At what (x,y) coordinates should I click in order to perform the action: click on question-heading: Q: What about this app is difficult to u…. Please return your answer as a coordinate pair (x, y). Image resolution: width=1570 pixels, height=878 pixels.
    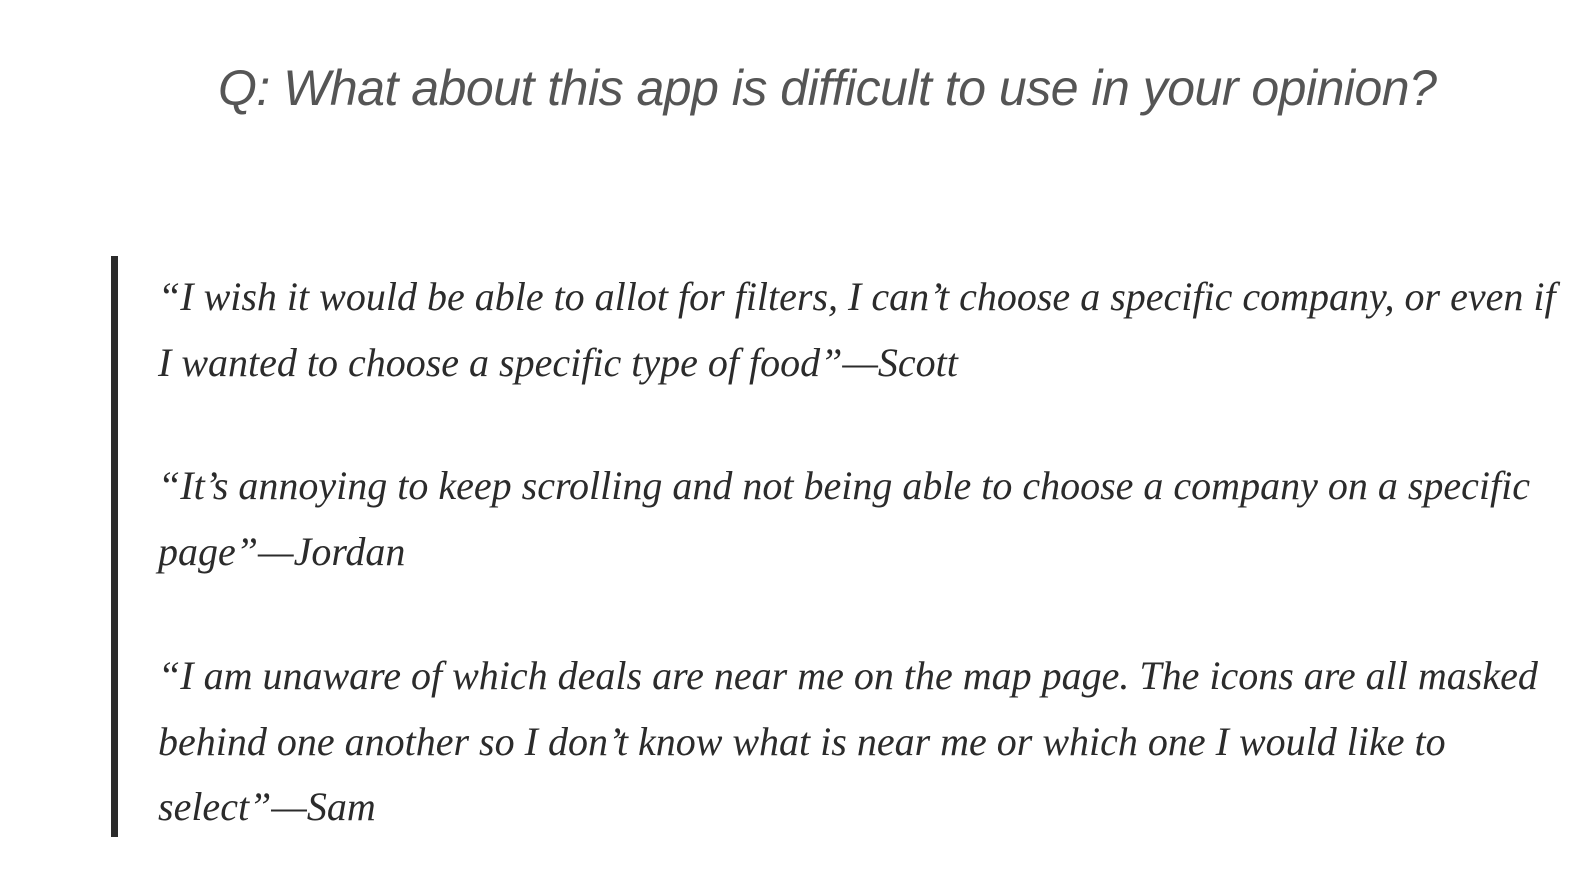
    Looking at the image, I should click on (827, 88).